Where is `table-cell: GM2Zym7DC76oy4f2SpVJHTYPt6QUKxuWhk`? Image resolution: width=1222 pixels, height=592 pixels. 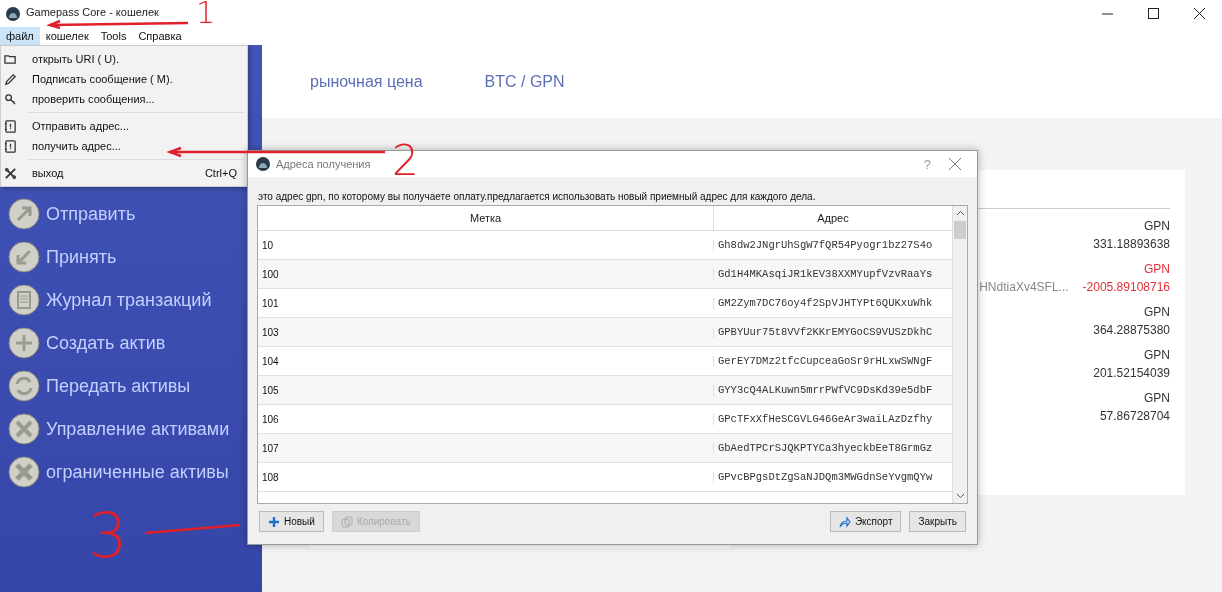 table-cell: GM2Zym7DC76oy4f2SpVJHTYPt6QUKxuWhk is located at coordinates (825, 303).